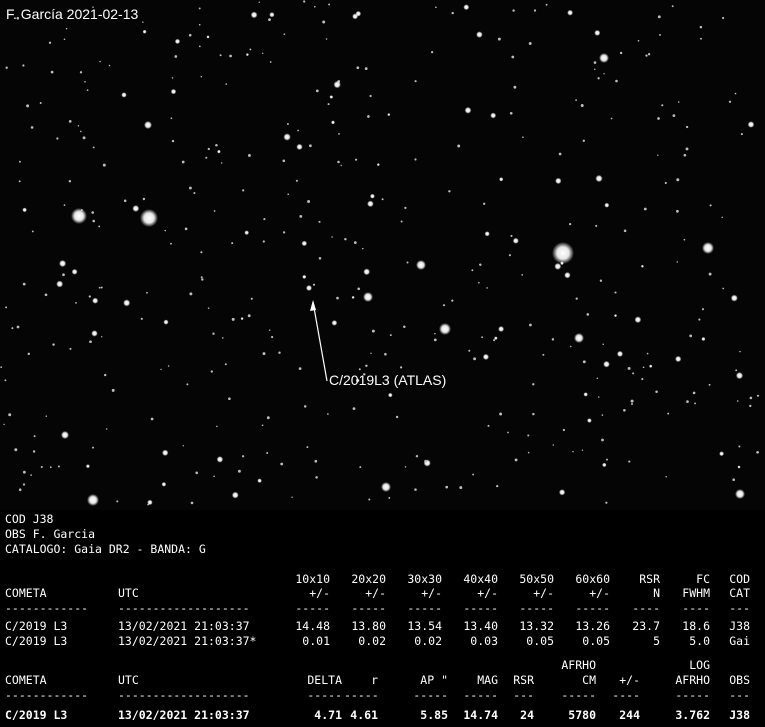  Describe the element at coordinates (739, 680) in the screenshot. I see `table2-header-10: OBS` at that location.